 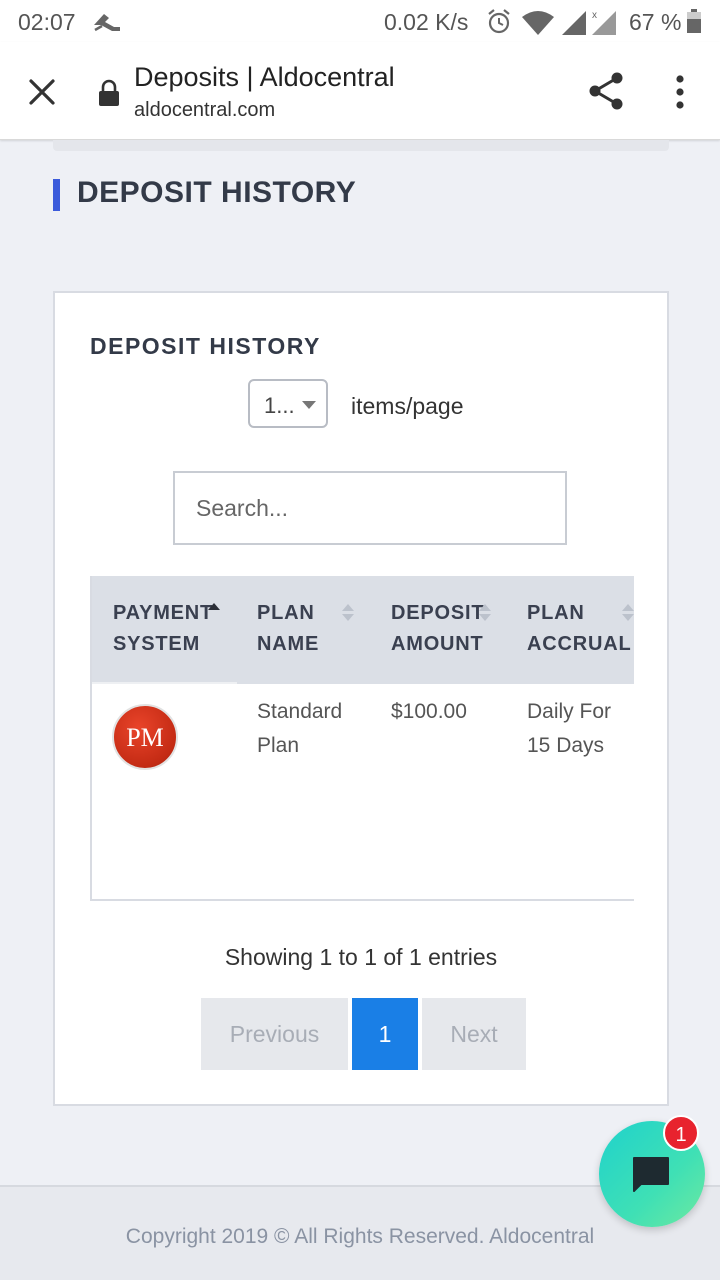 What do you see at coordinates (361, 957) in the screenshot?
I see `table-info: Showing 1 to 1 of 1 entries` at bounding box center [361, 957].